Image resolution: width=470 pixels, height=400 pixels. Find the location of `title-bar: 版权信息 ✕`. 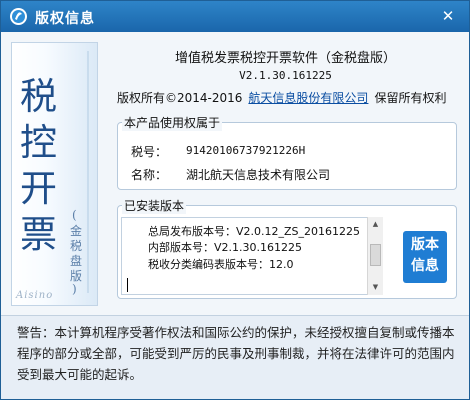

title-bar: 版权信息 ✕ is located at coordinates (235, 16).